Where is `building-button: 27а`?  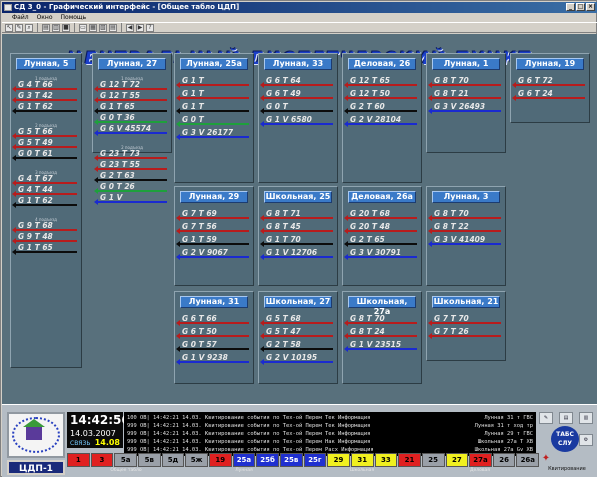
building-button: 27а is located at coordinates (480, 460).